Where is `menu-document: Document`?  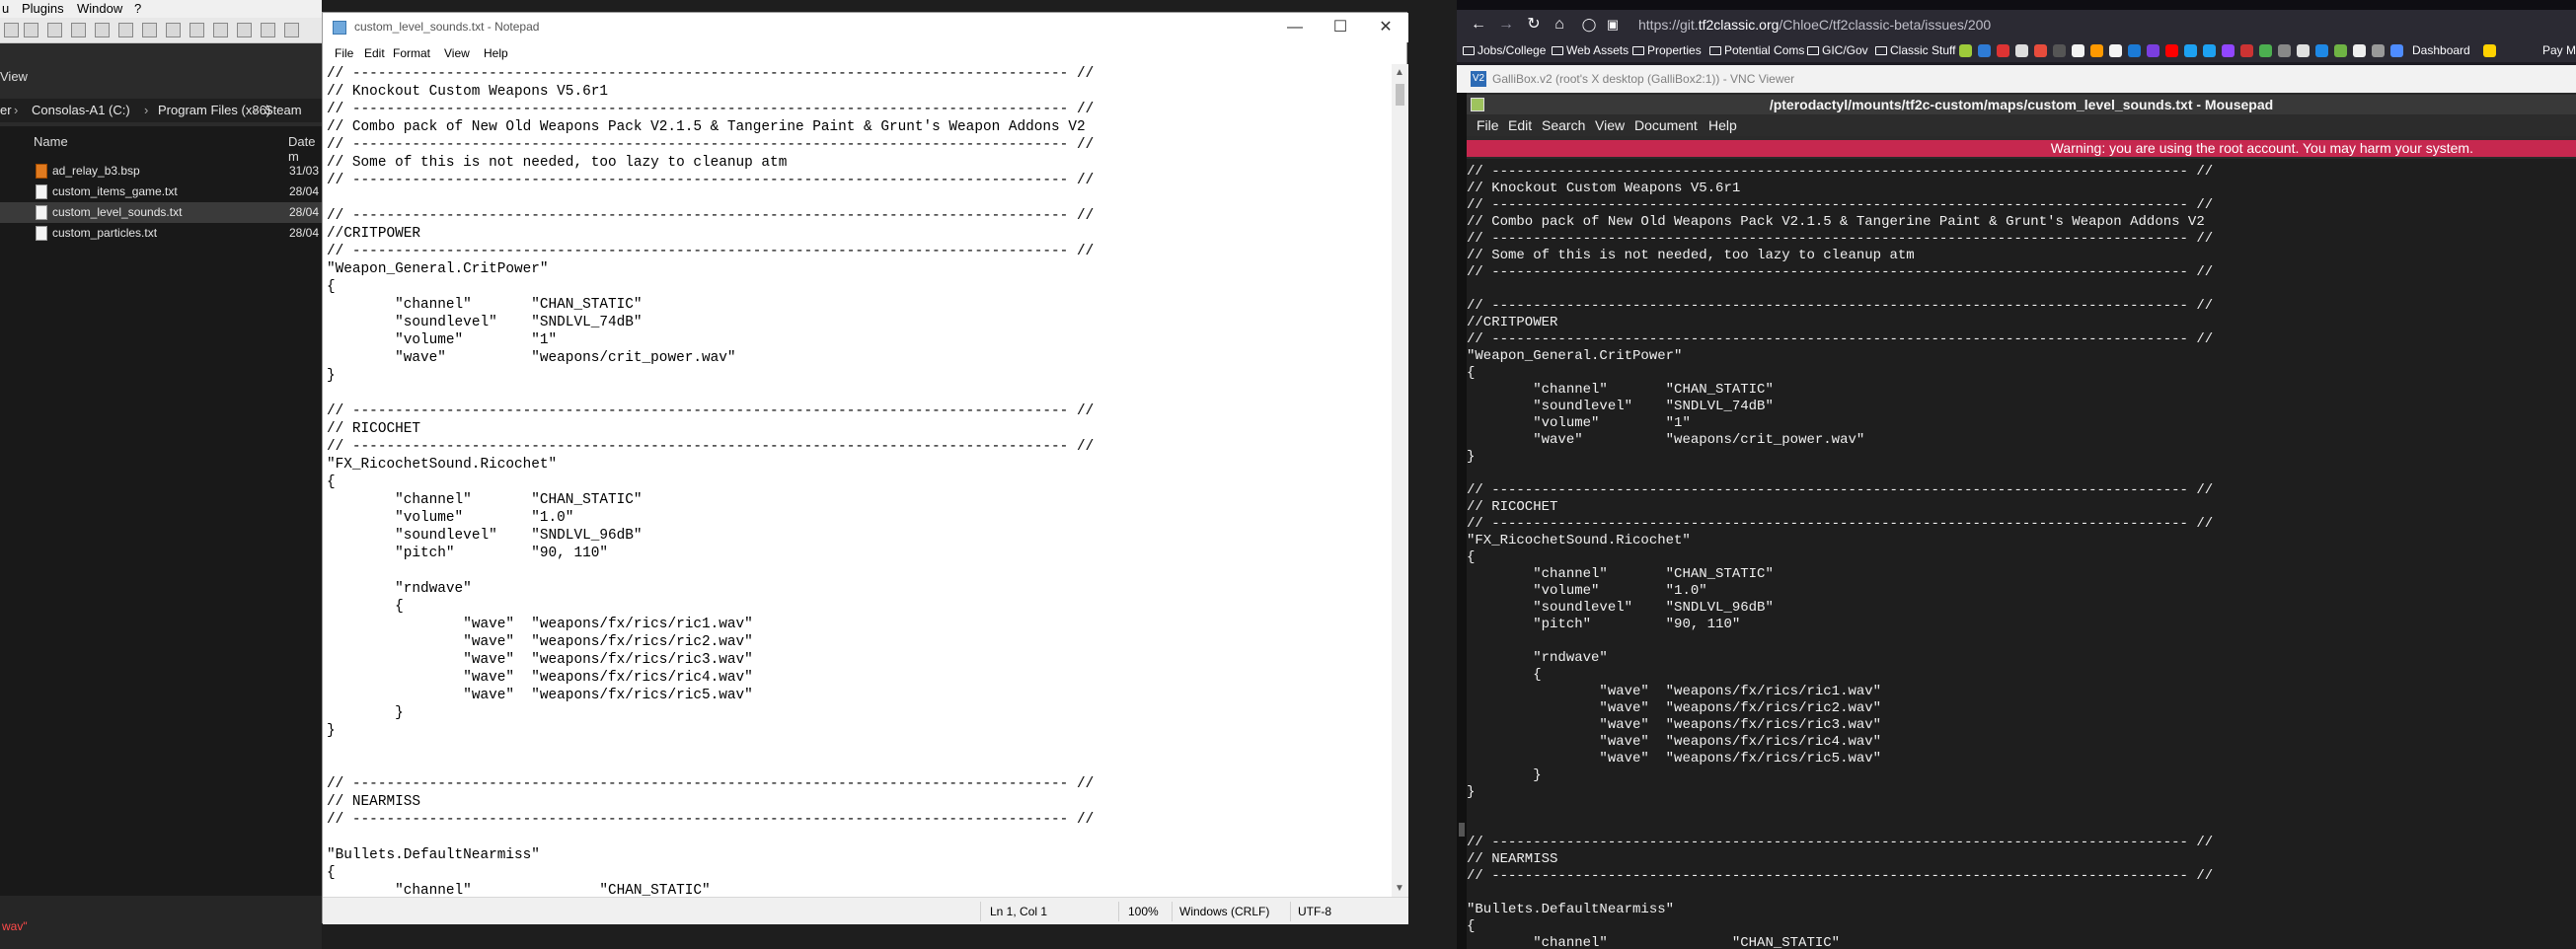 menu-document: Document is located at coordinates (1666, 125).